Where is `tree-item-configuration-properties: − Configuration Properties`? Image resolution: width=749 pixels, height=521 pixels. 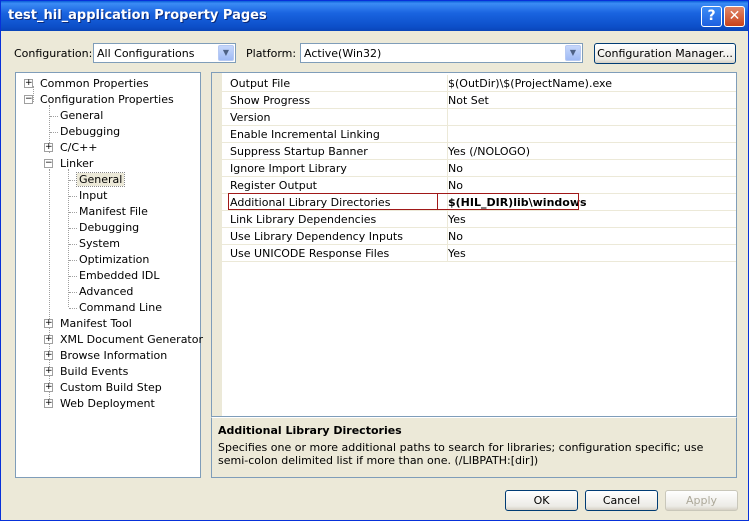 tree-item-configuration-properties: − Configuration Properties is located at coordinates (99, 100).